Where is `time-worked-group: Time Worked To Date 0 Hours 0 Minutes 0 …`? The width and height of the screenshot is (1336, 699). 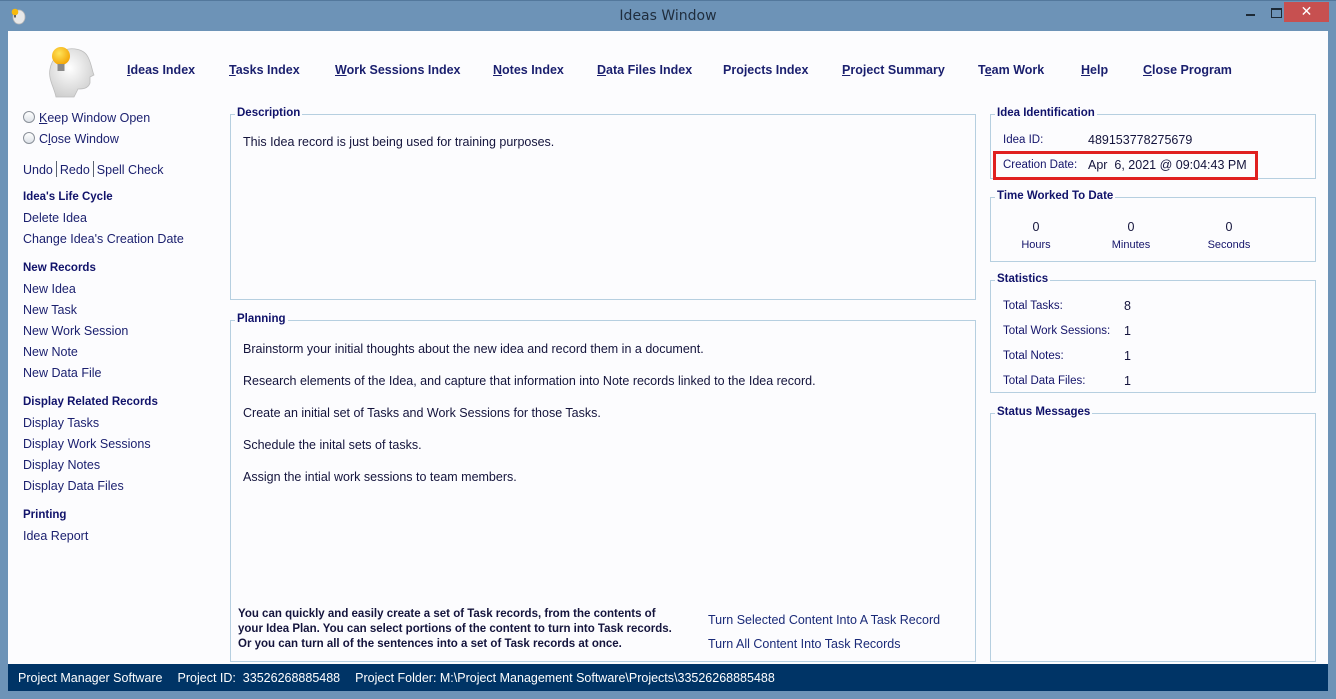
time-worked-group: Time Worked To Date 0 Hours 0 Minutes 0 … is located at coordinates (1153, 226).